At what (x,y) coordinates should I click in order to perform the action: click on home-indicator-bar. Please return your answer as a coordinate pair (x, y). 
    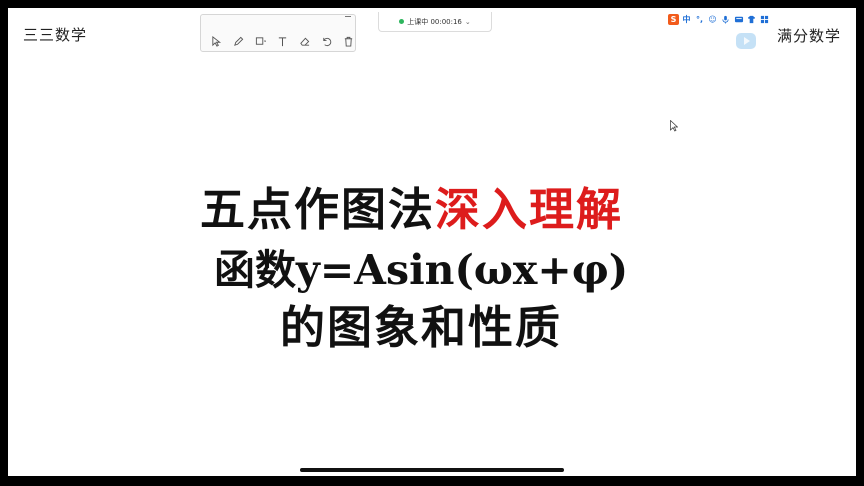
    Looking at the image, I should click on (432, 470).